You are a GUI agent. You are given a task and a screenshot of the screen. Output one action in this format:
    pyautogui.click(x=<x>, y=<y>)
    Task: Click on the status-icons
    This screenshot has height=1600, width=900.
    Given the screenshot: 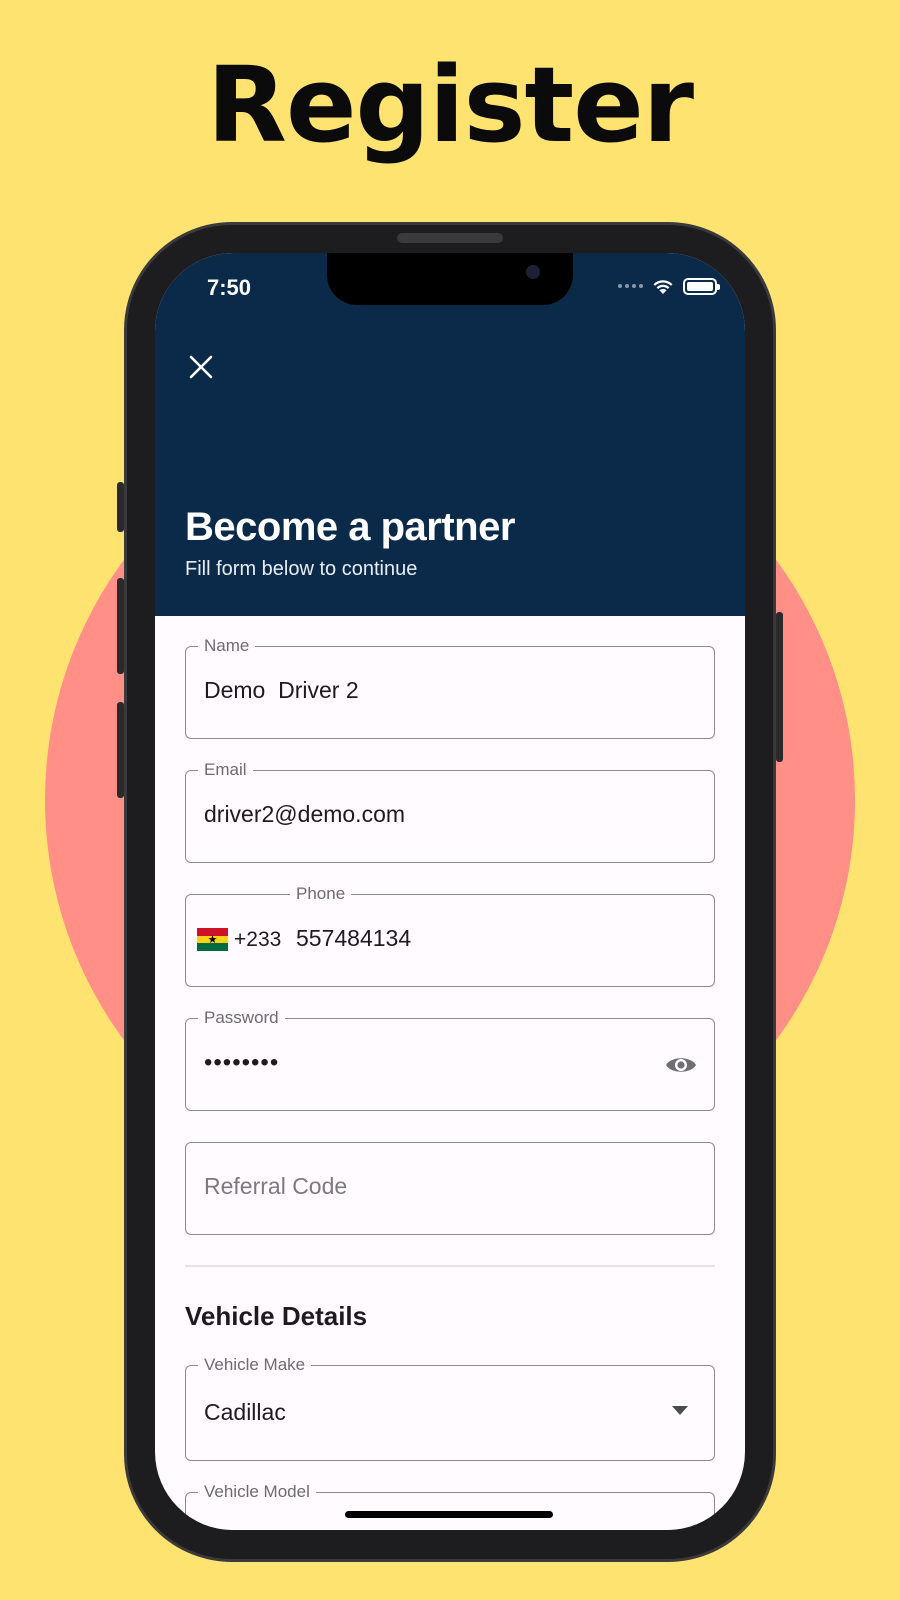 What is the action you would take?
    pyautogui.click(x=669, y=286)
    